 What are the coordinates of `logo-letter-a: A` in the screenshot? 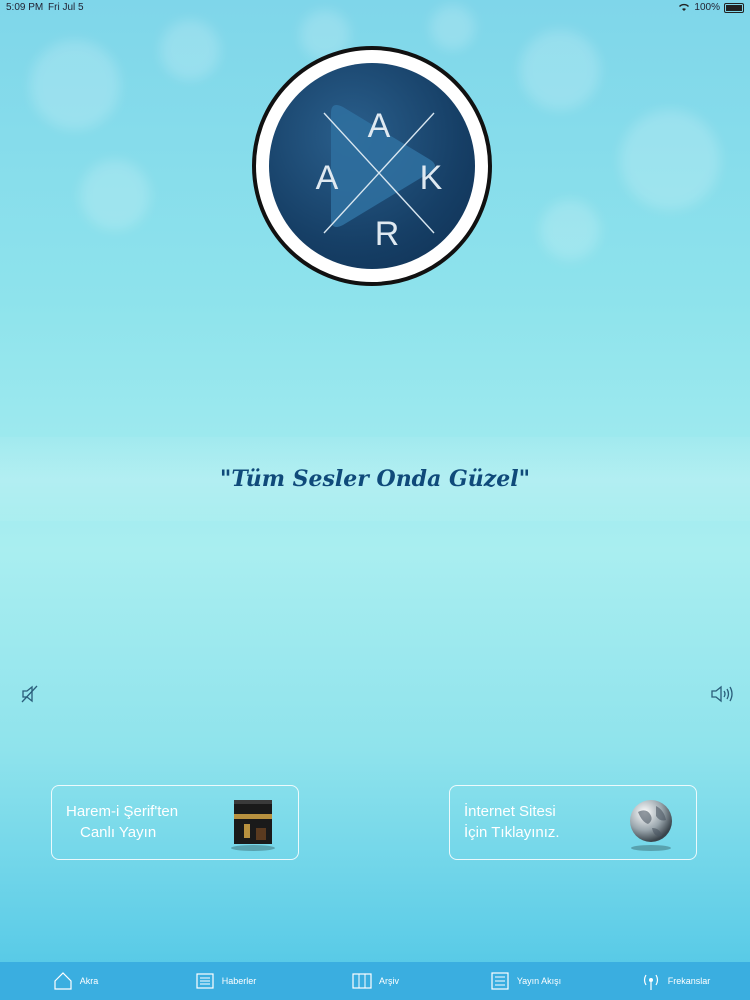 It's located at (379, 126).